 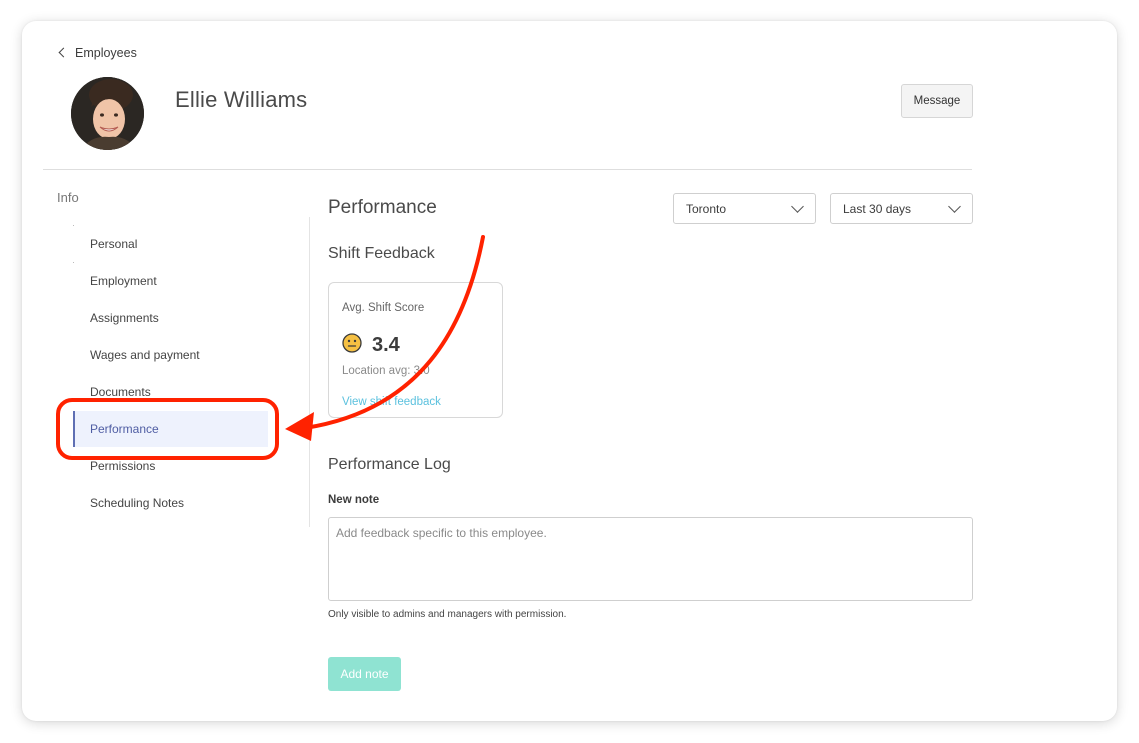 What do you see at coordinates (877, 208) in the screenshot?
I see `date-range-select-value: Last 30 days` at bounding box center [877, 208].